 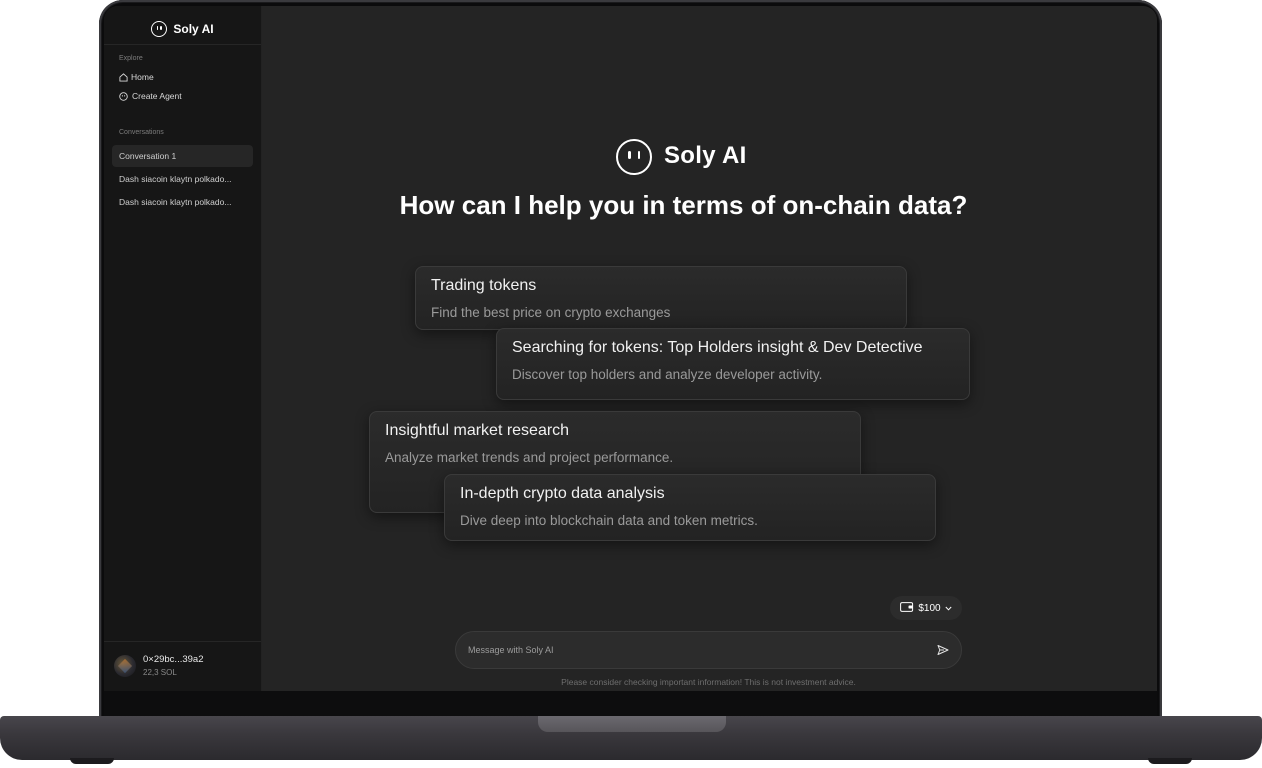 I want to click on sidebar-brand-label: Soly AI, so click(x=193, y=29).